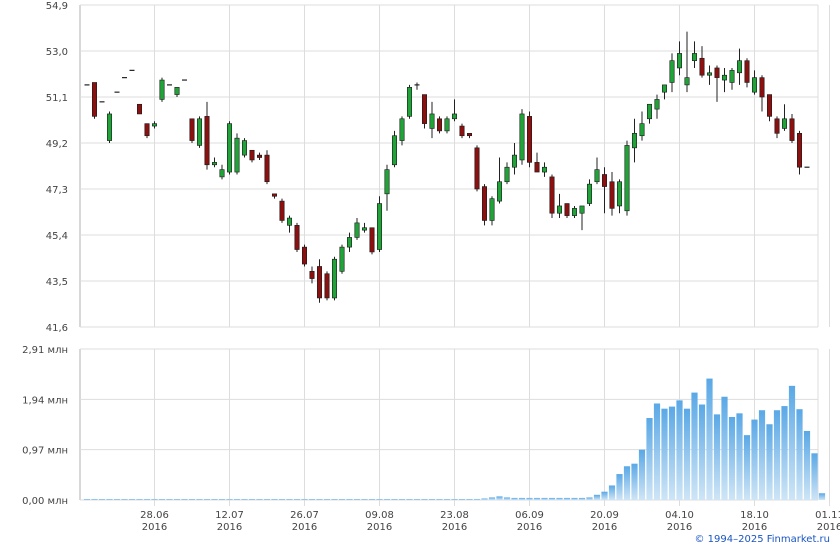  I want to click on price-y-tick-label: 47,3, so click(57, 190).